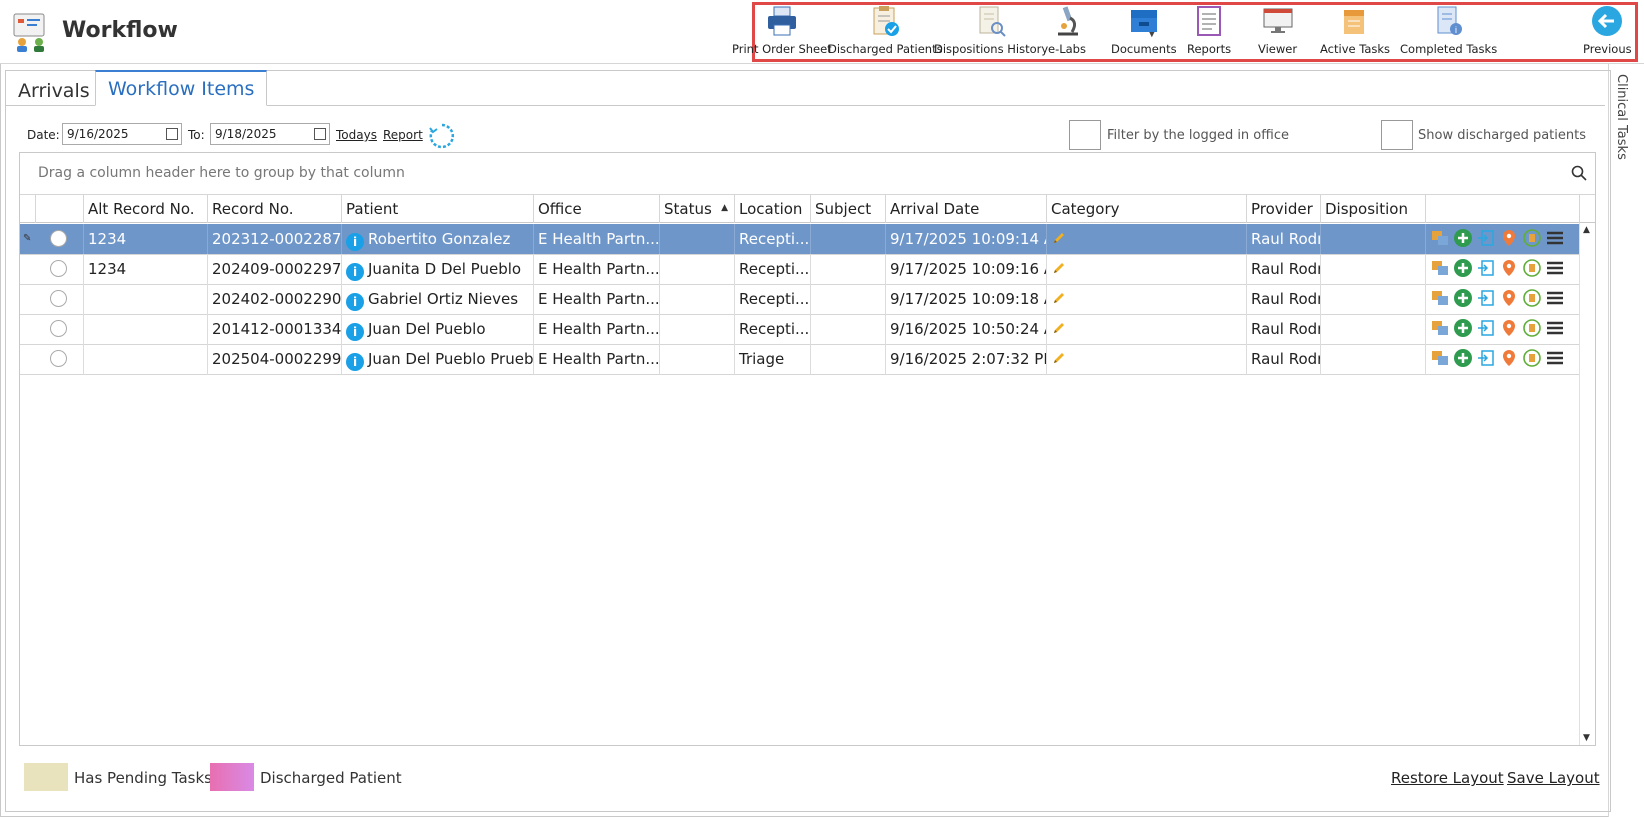 Image resolution: width=1644 pixels, height=817 pixels. Describe the element at coordinates (848, 209) in the screenshot. I see `column-header-subject: Subject` at that location.